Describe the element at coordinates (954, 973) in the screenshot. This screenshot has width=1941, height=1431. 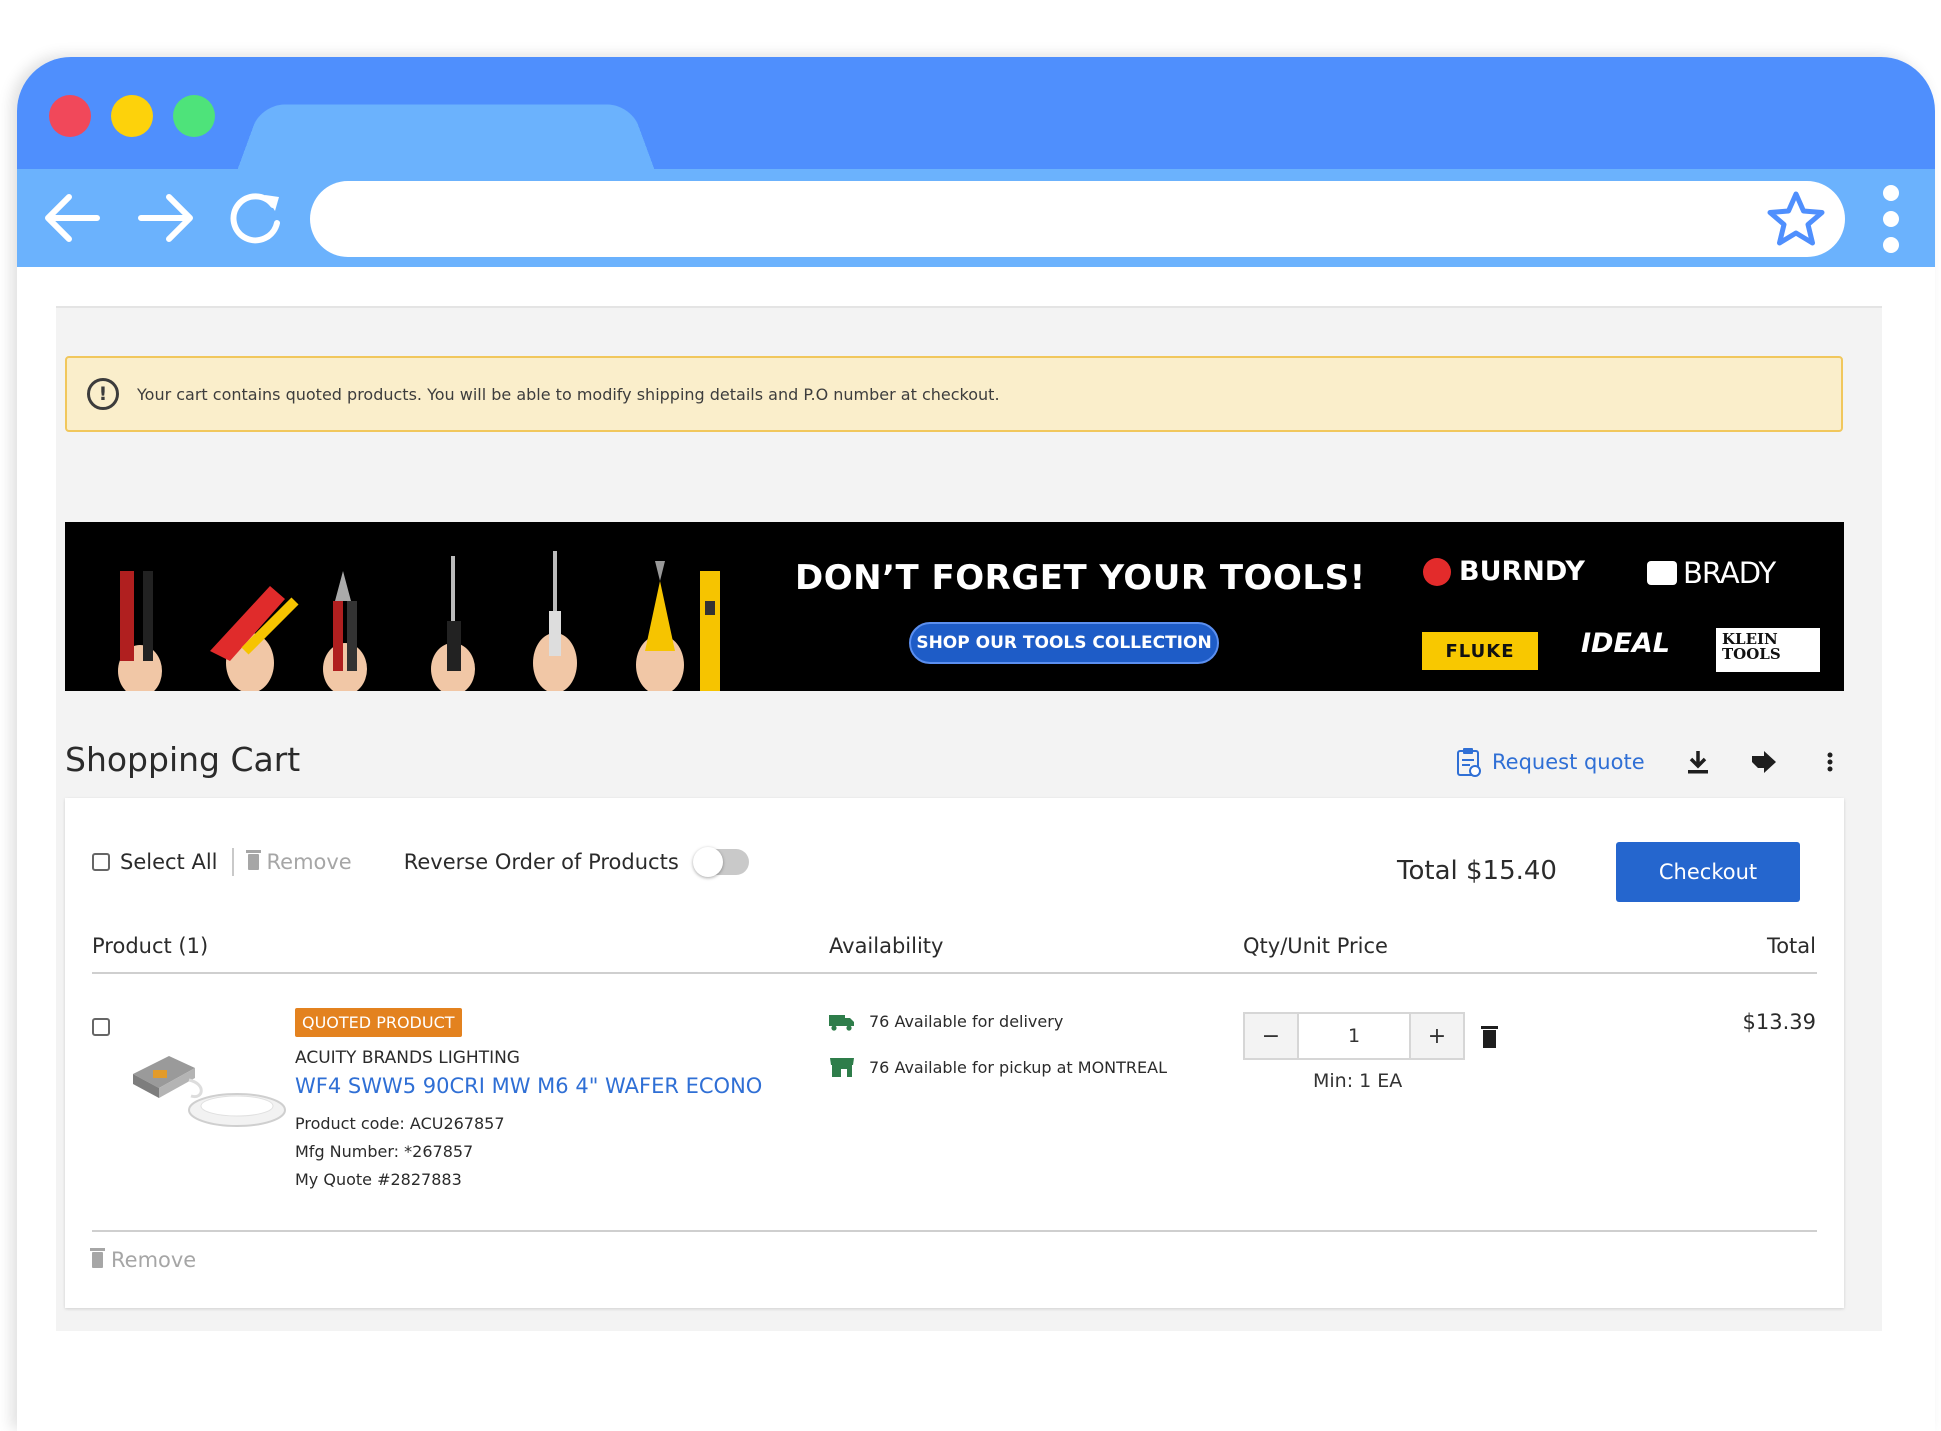
I see `header-divider` at that location.